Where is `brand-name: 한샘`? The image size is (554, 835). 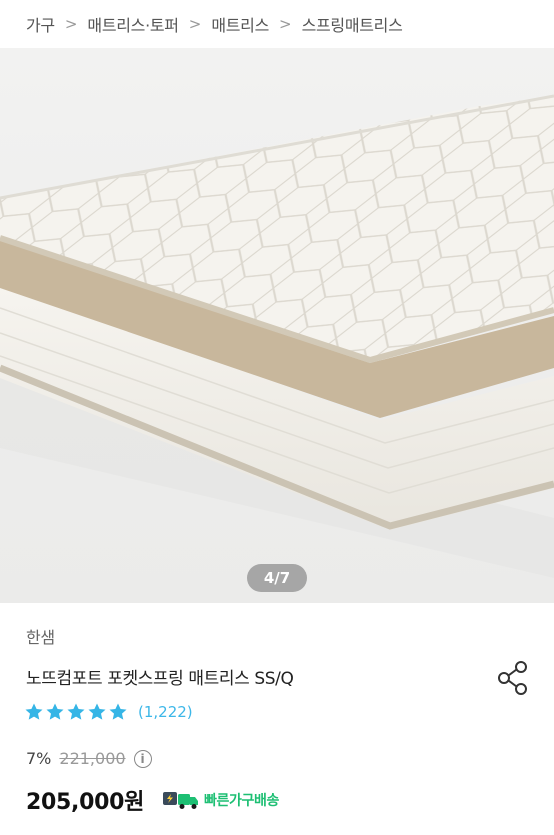 brand-name: 한샘 is located at coordinates (40, 636).